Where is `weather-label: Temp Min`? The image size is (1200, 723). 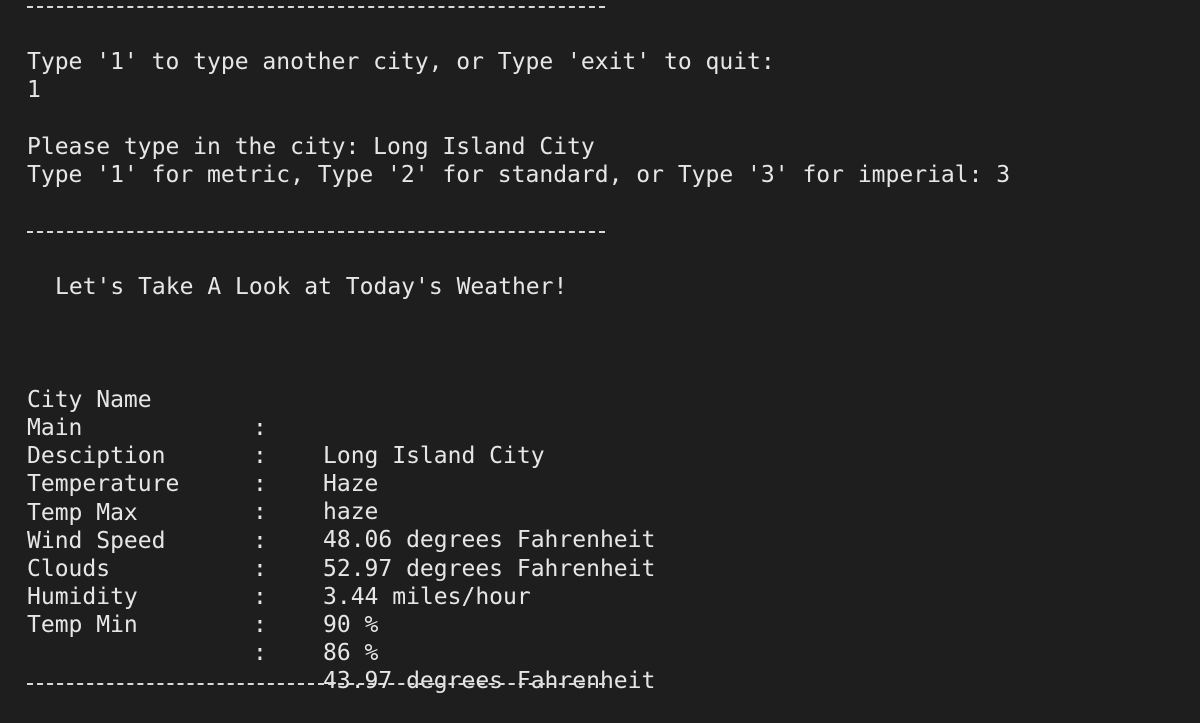 weather-label: Temp Min is located at coordinates (82, 625).